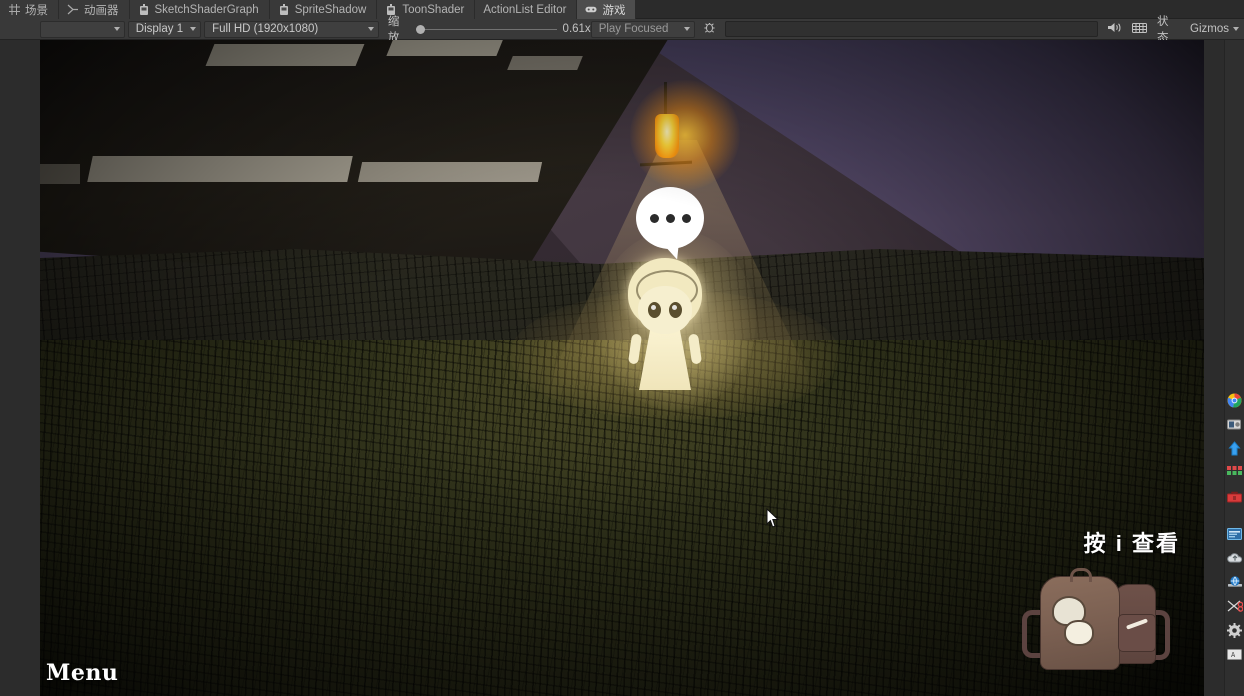  What do you see at coordinates (665, 359) in the screenshot?
I see `character-body` at bounding box center [665, 359].